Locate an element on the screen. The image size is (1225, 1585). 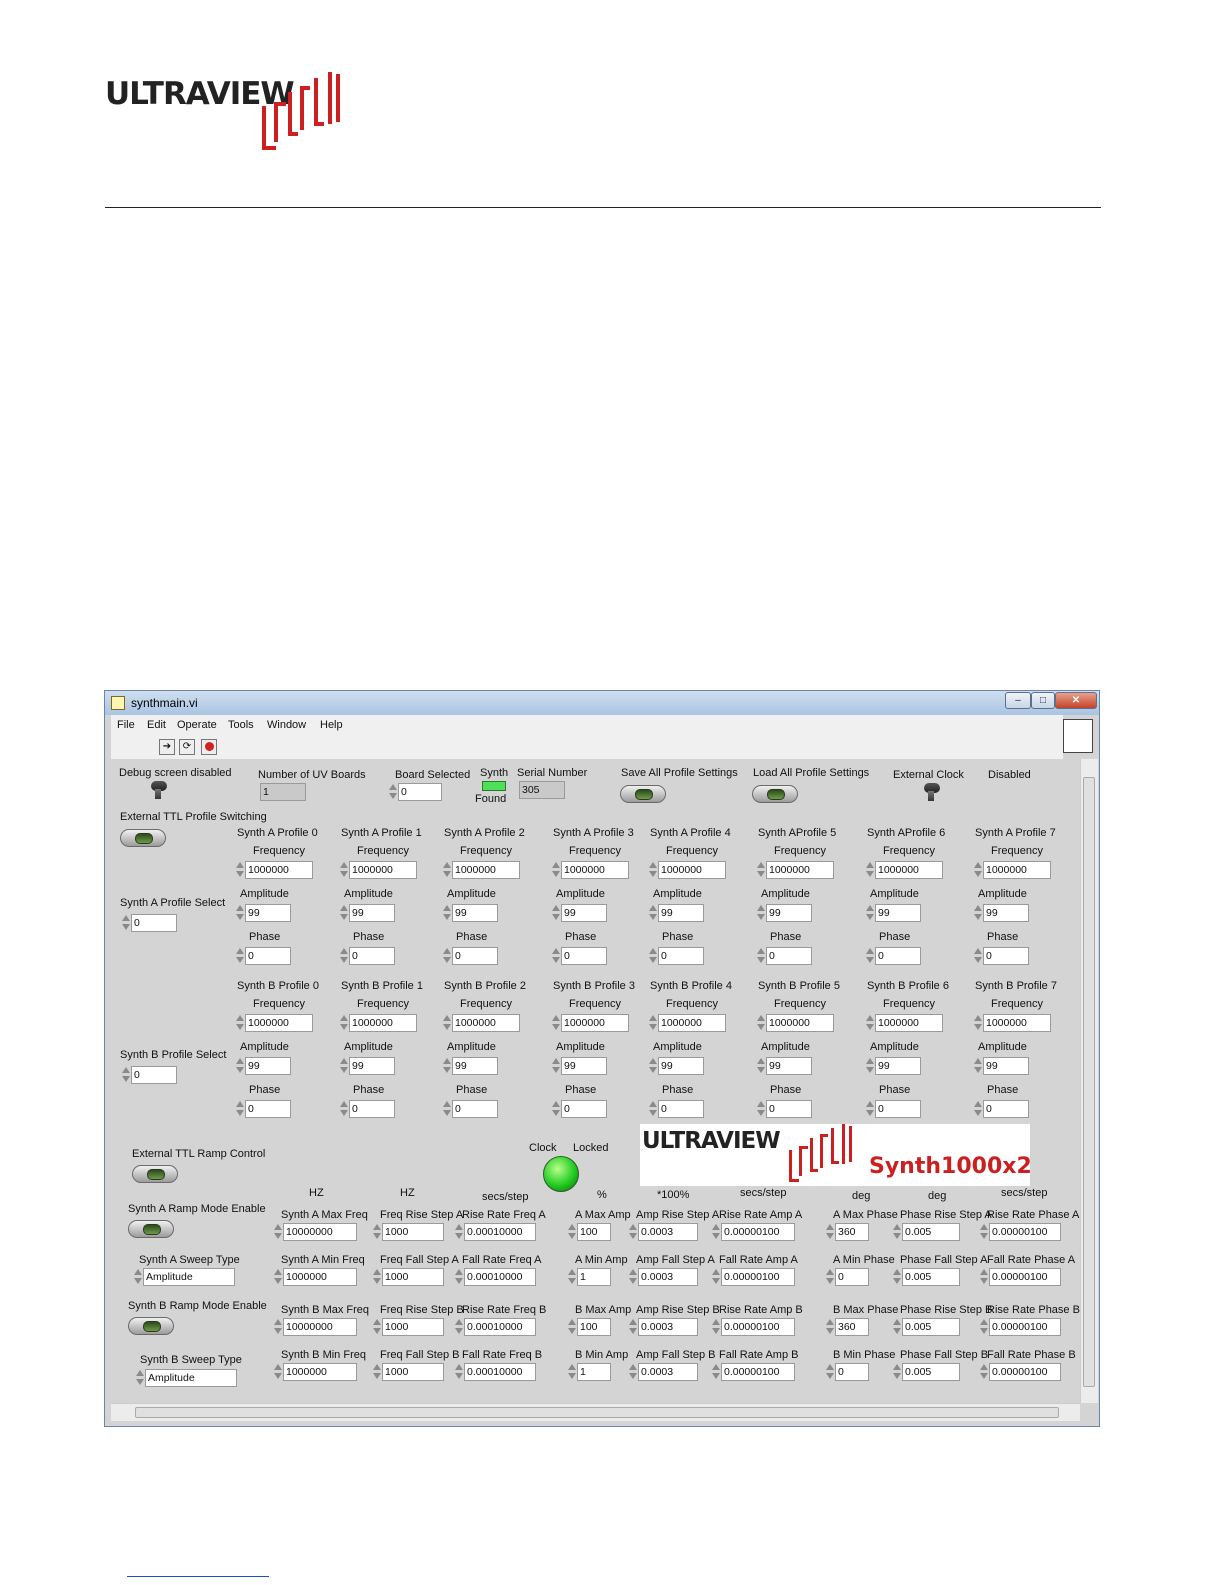
synth-a-profile-6-amplitude-spinner is located at coordinates (869, 913).